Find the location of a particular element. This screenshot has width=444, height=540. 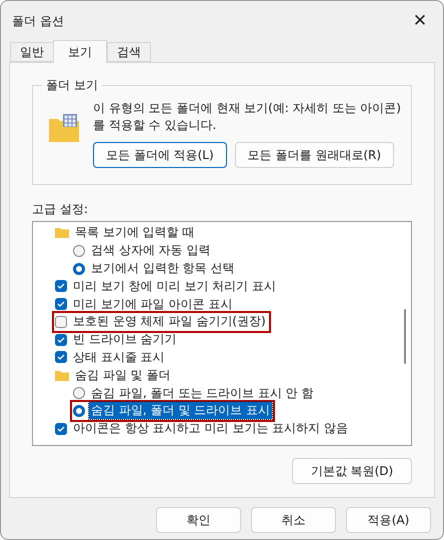

apply-folders-button: 모든 폴더에 적용(L) is located at coordinates (160, 155).